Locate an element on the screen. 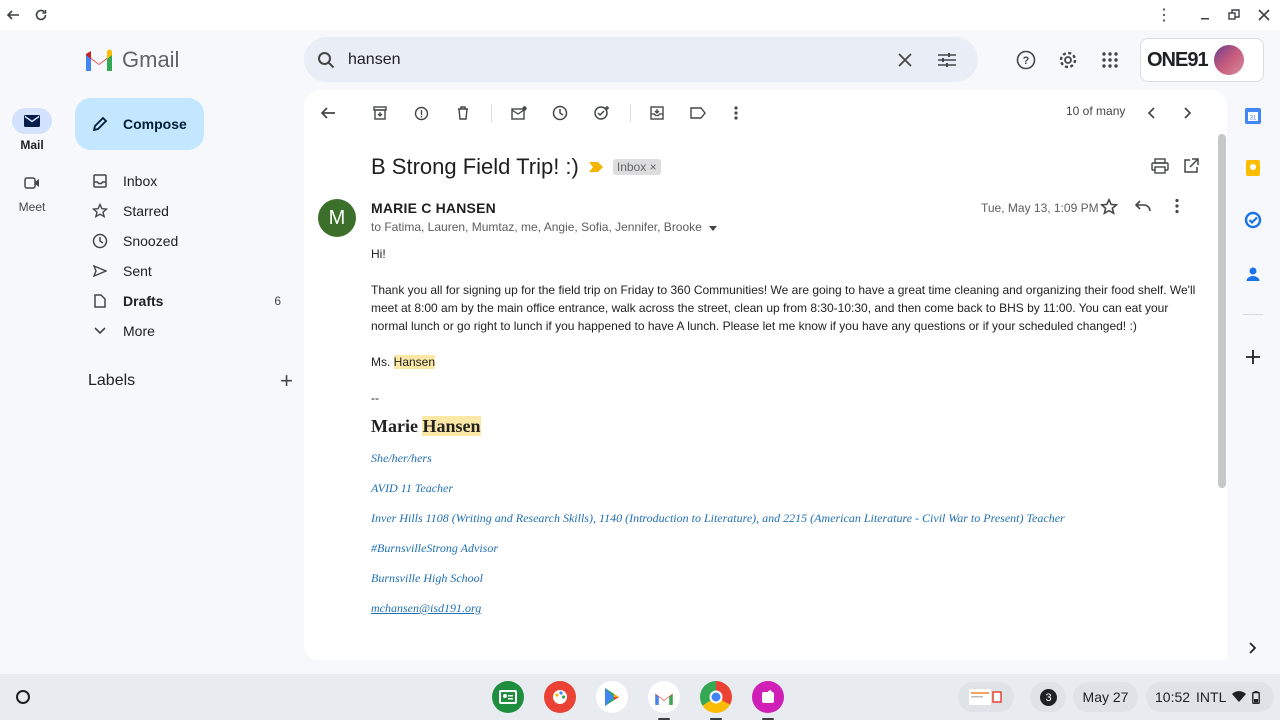 This screenshot has width=1280, height=720. mailbox-nav: Inbox Starred Snoozed Sent Drafts 6 More is located at coordinates (184, 256).